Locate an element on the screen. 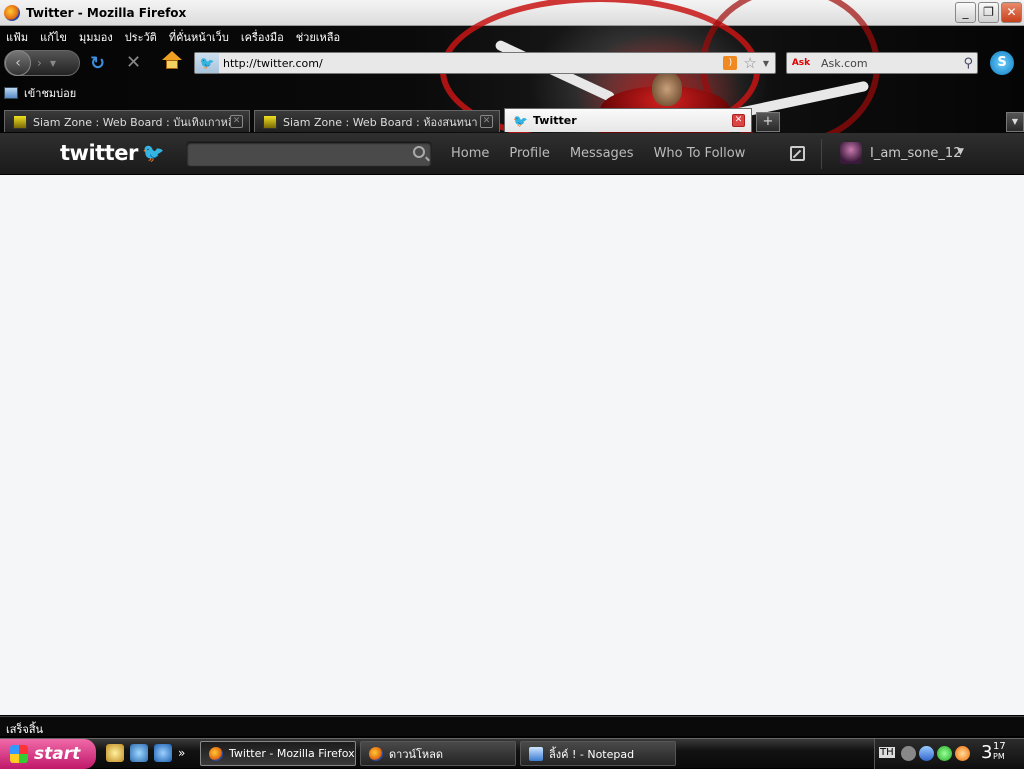 This screenshot has height=769, width=1024. task-downloads: ดาวน์โหลด is located at coordinates (438, 753).